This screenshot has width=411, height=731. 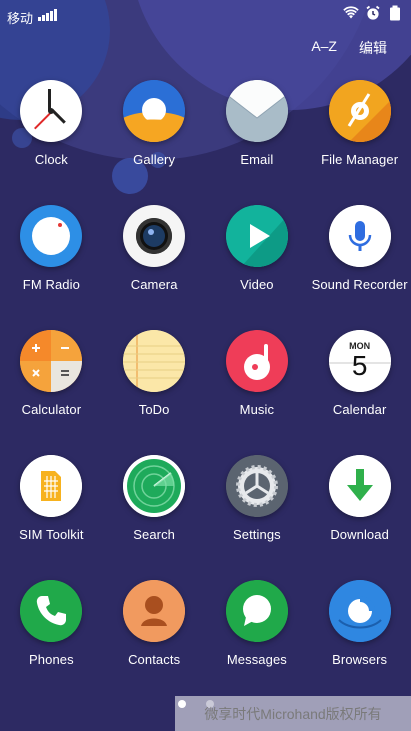 I want to click on calculator-icon, so click(x=51, y=361).